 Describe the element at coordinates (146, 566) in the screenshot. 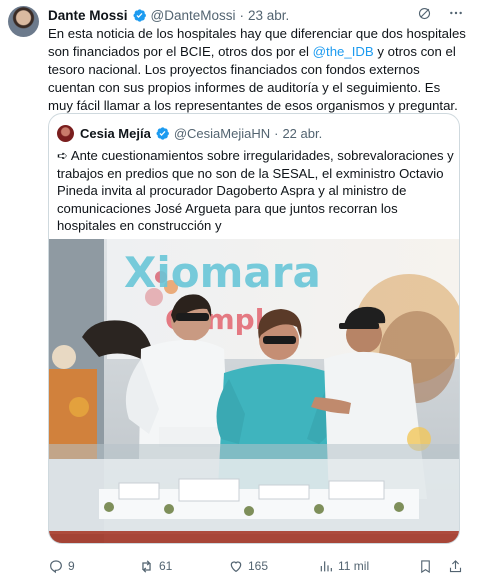

I see `repost-icon` at that location.